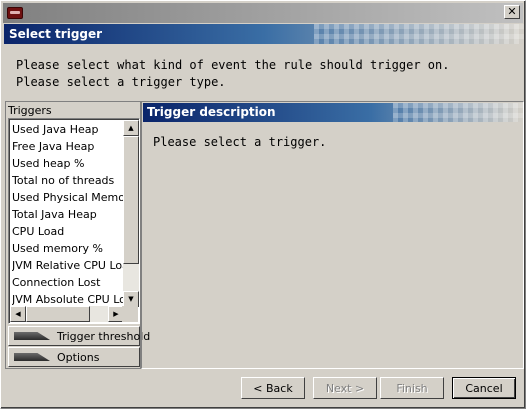 This screenshot has height=409, width=526. What do you see at coordinates (68, 180) in the screenshot?
I see `trigger-list-item: Total no of threads` at bounding box center [68, 180].